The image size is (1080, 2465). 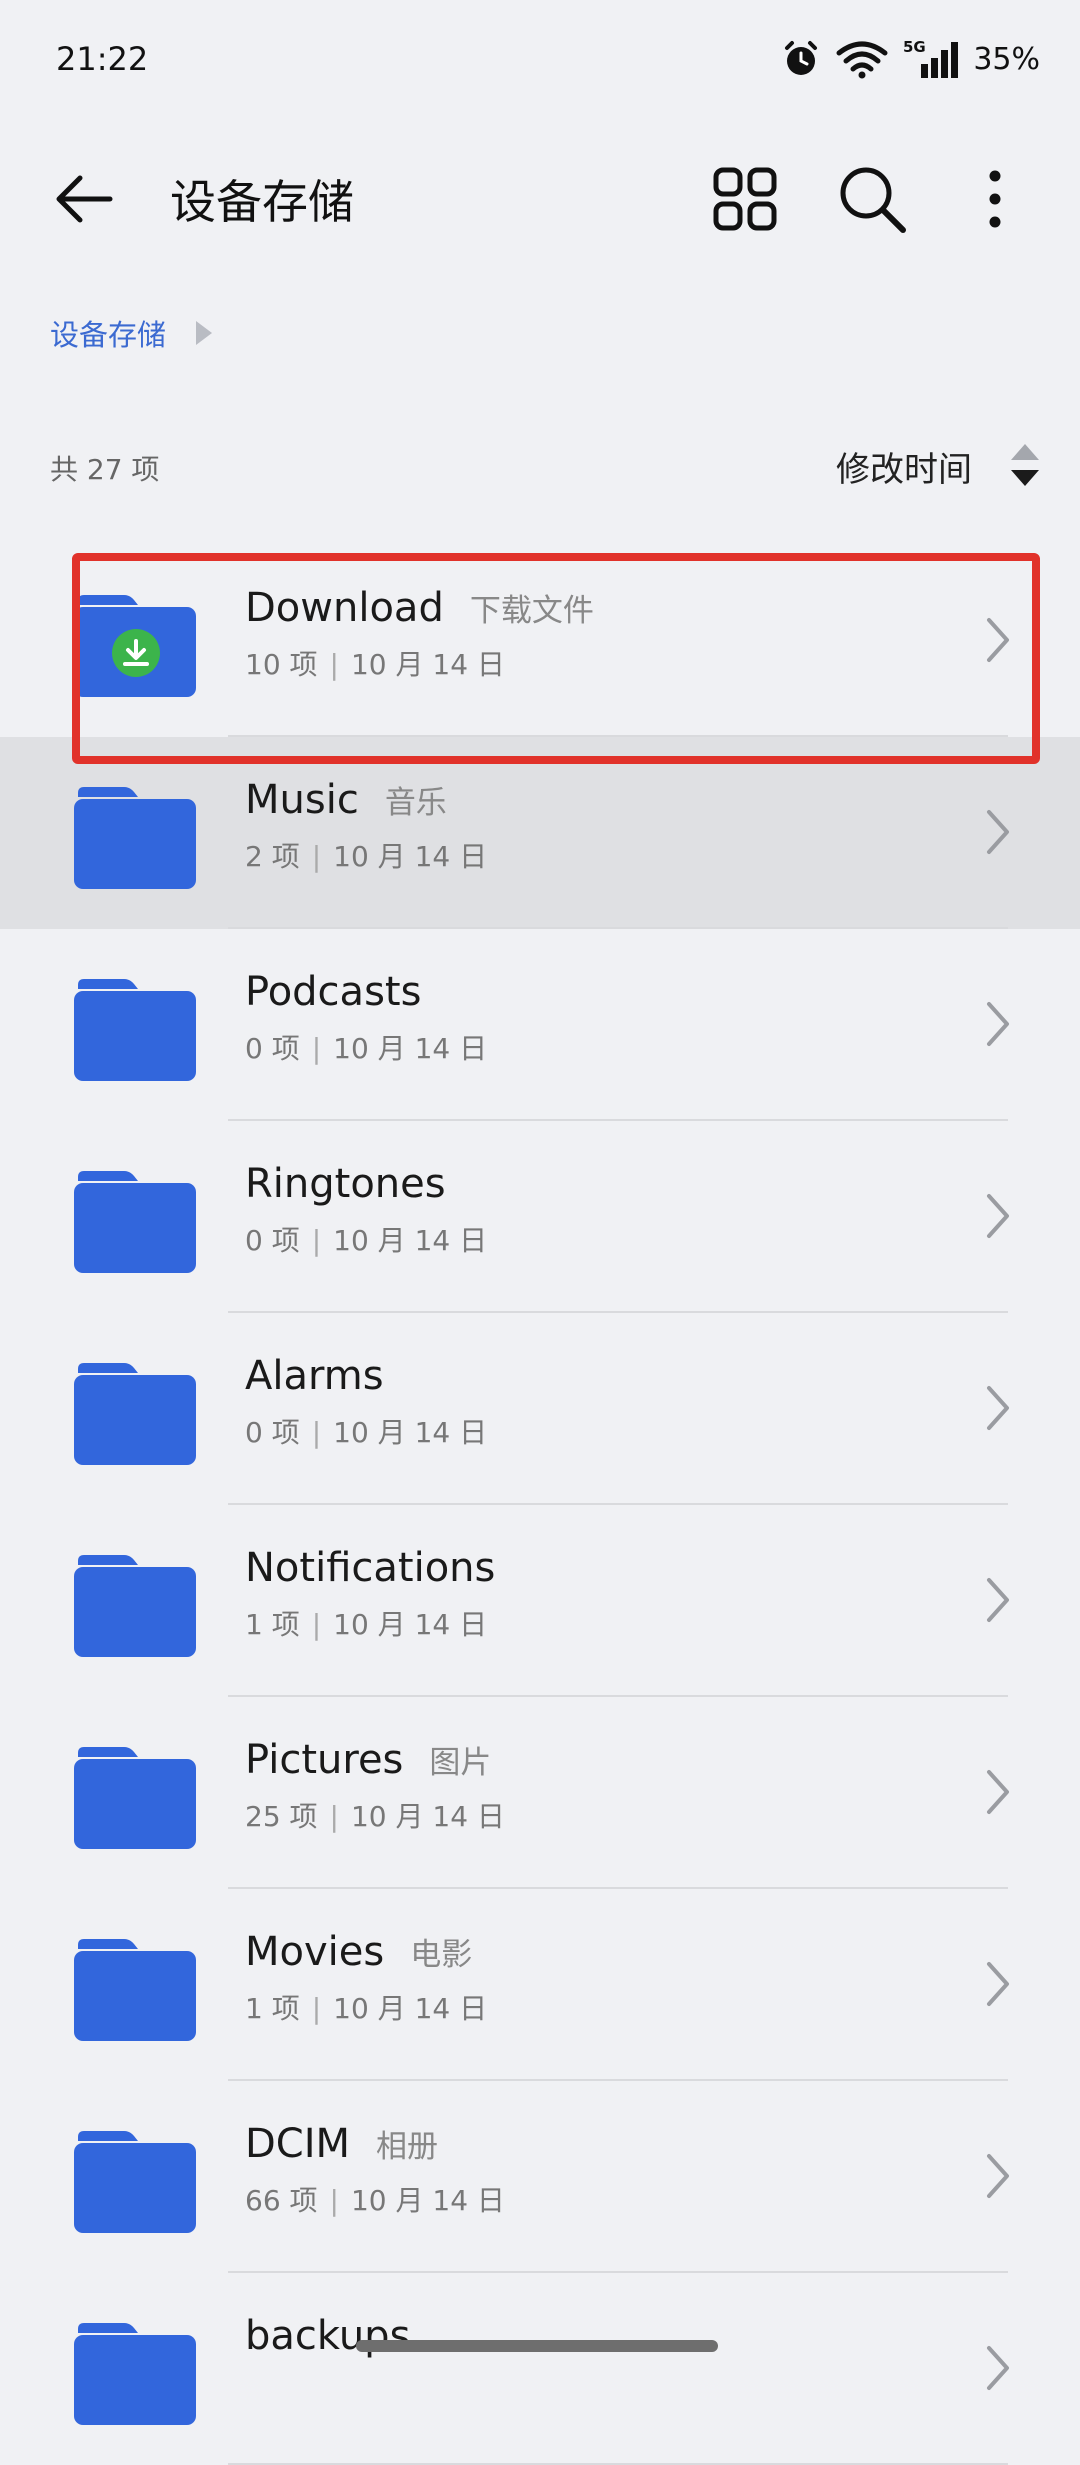 I want to click on folder-meta: 2 项 | 10 月 14 日, so click(x=366, y=855).